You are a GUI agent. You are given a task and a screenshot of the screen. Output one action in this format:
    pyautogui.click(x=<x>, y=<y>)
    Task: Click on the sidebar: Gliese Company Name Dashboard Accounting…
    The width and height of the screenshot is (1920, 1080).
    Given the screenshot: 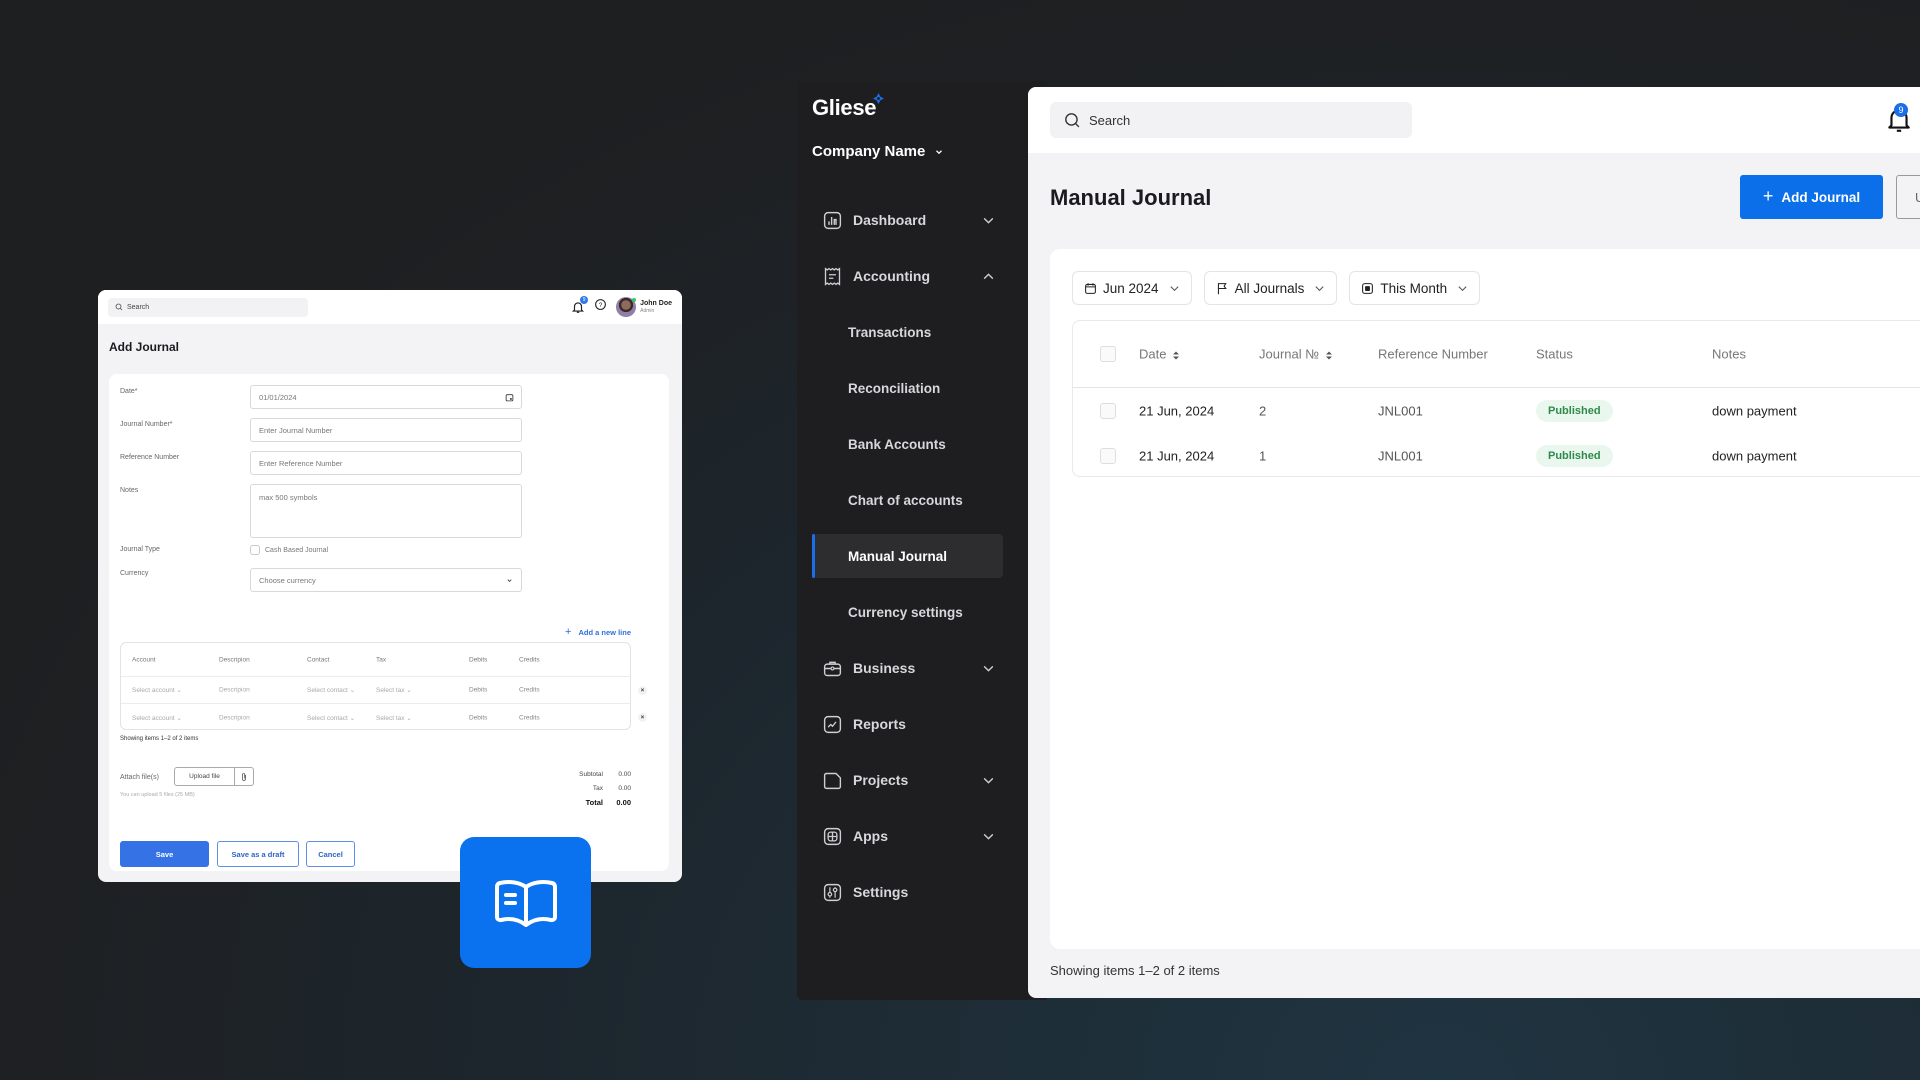 What is the action you would take?
    pyautogui.click(x=922, y=540)
    